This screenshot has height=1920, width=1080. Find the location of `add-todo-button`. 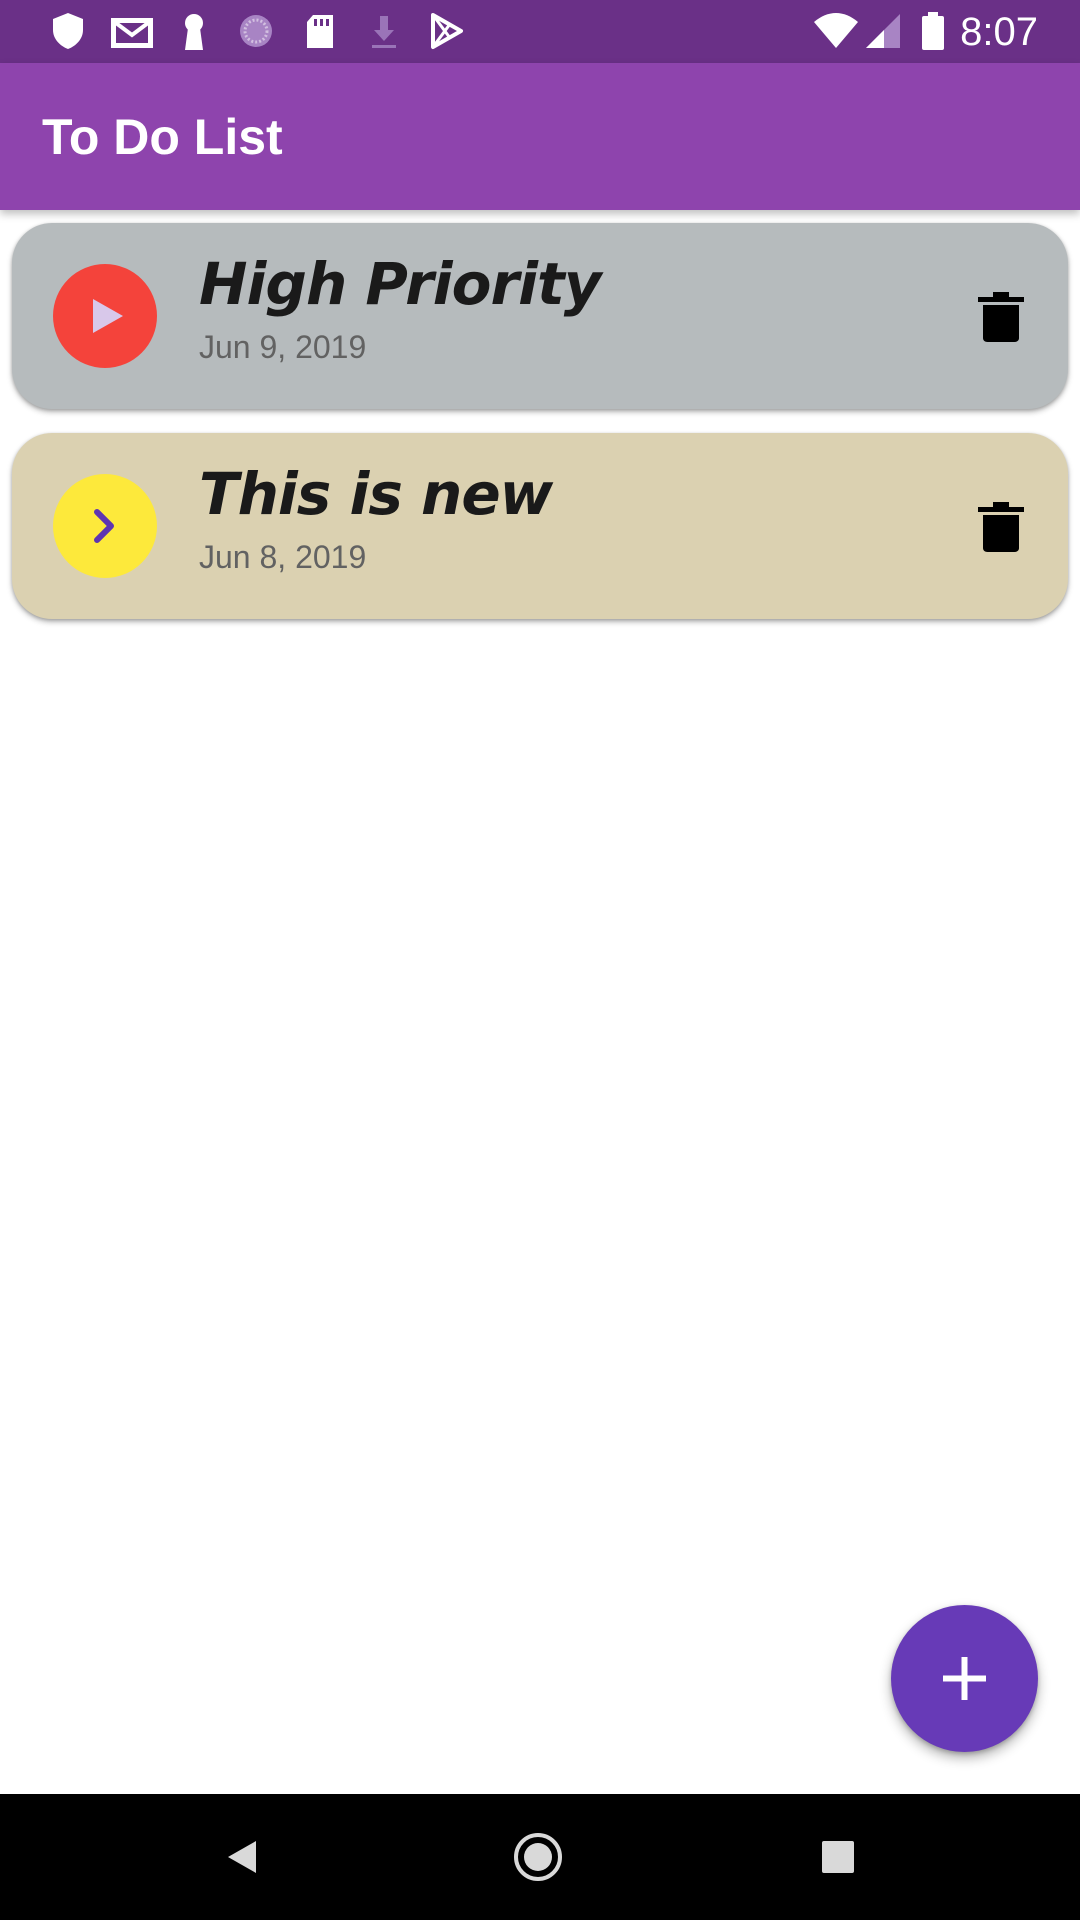

add-todo-button is located at coordinates (964, 1678).